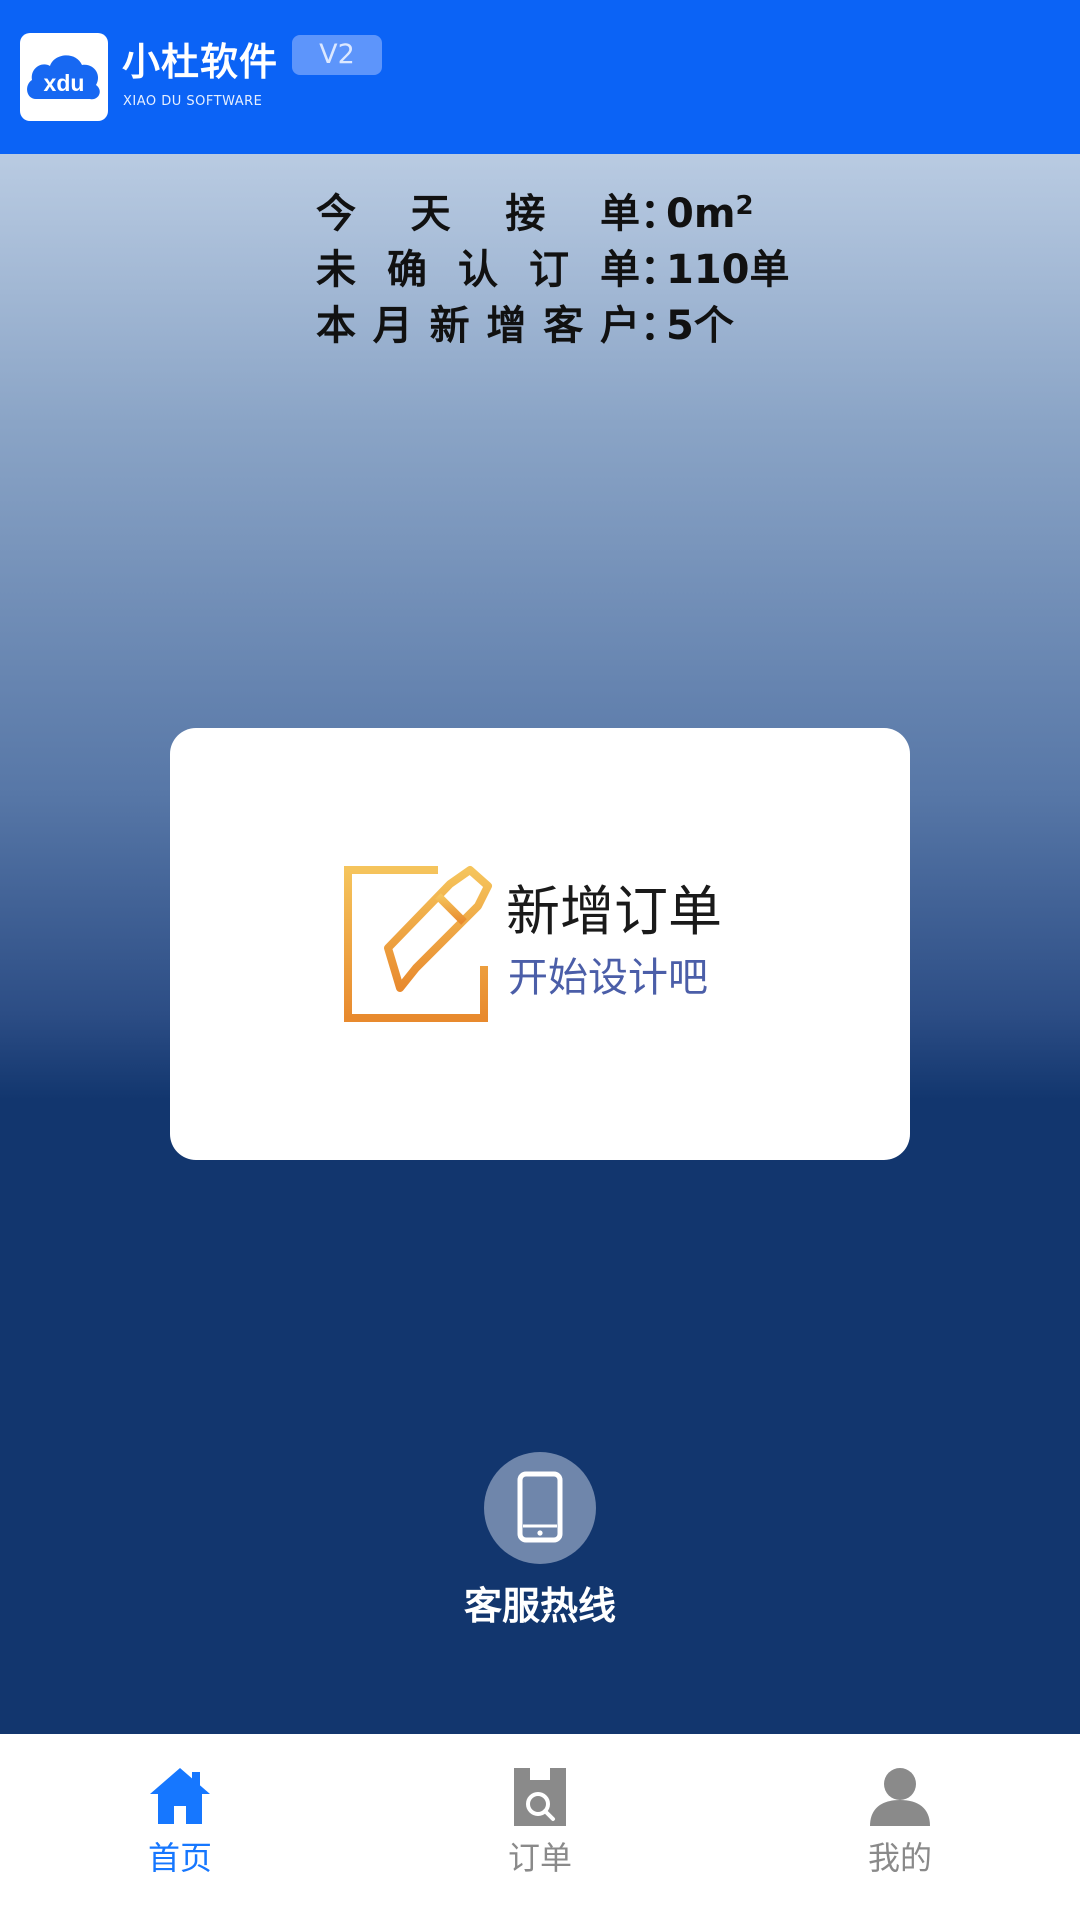 The width and height of the screenshot is (1080, 1920). I want to click on cloud-logo-icon: xdu, so click(63, 77).